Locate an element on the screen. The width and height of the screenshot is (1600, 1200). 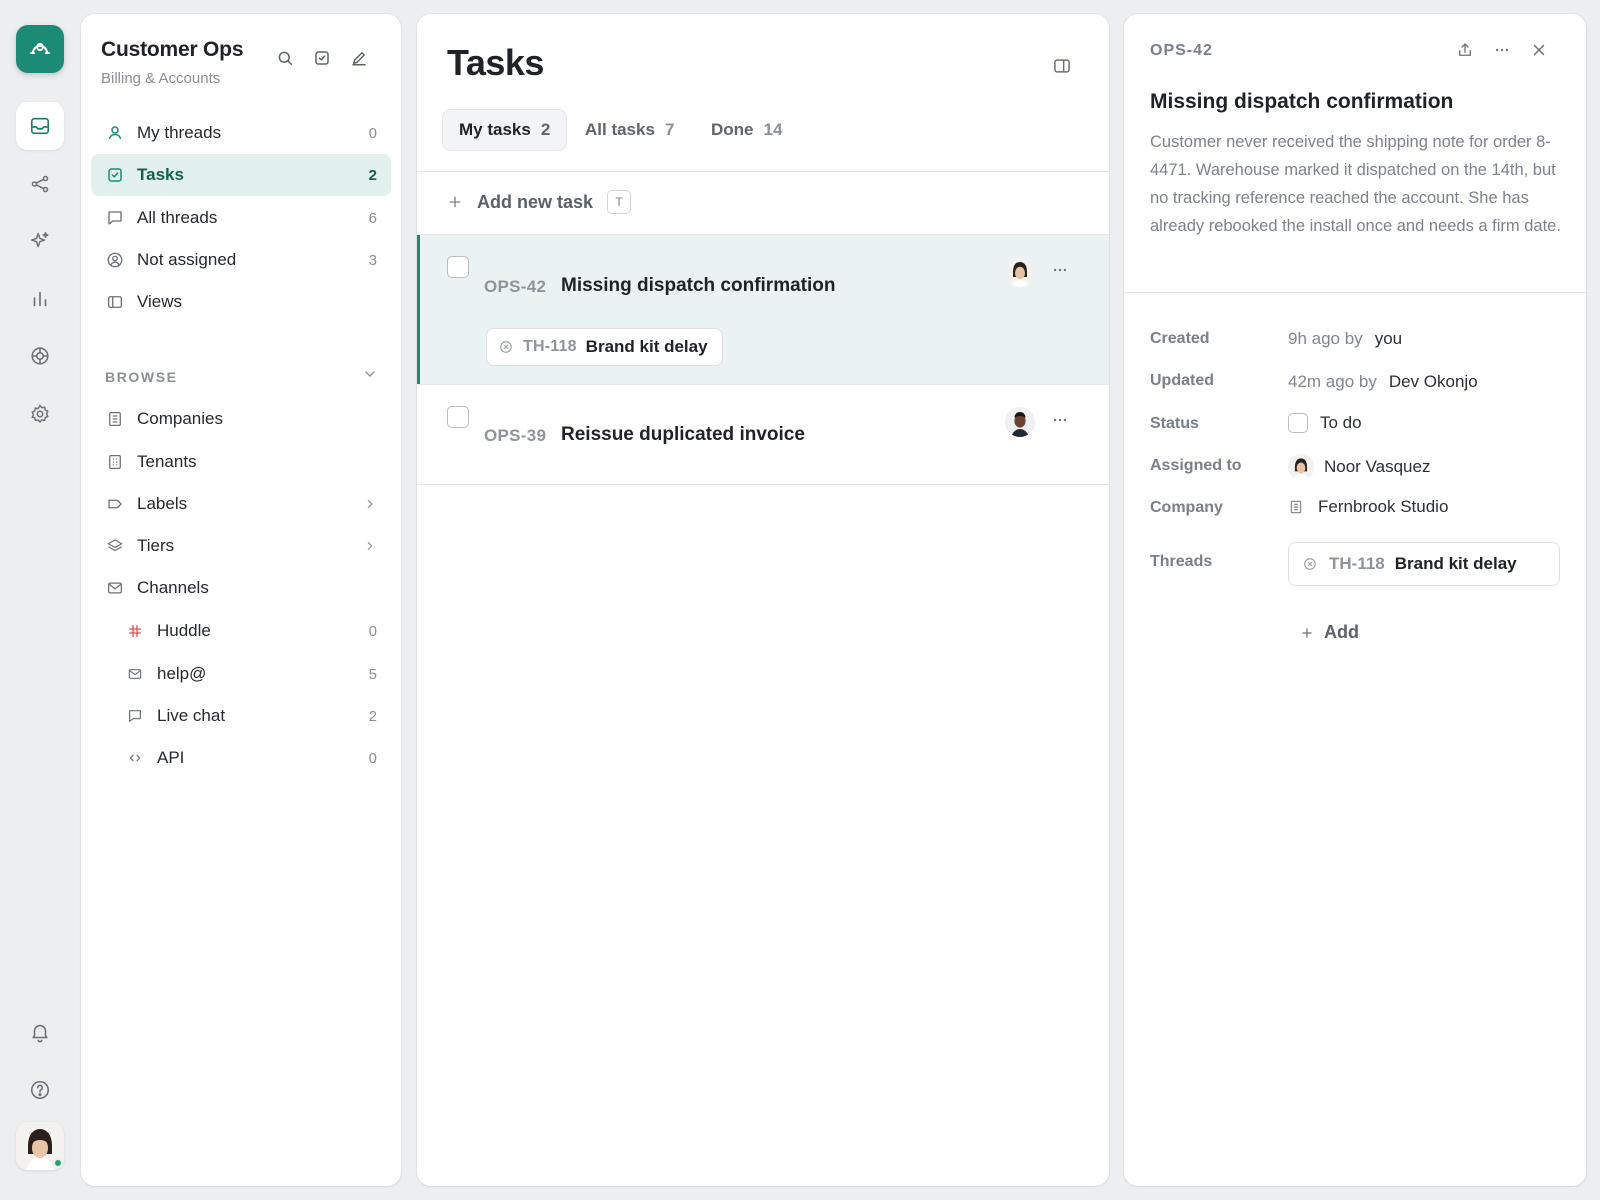
tab-count: 7 is located at coordinates (669, 129).